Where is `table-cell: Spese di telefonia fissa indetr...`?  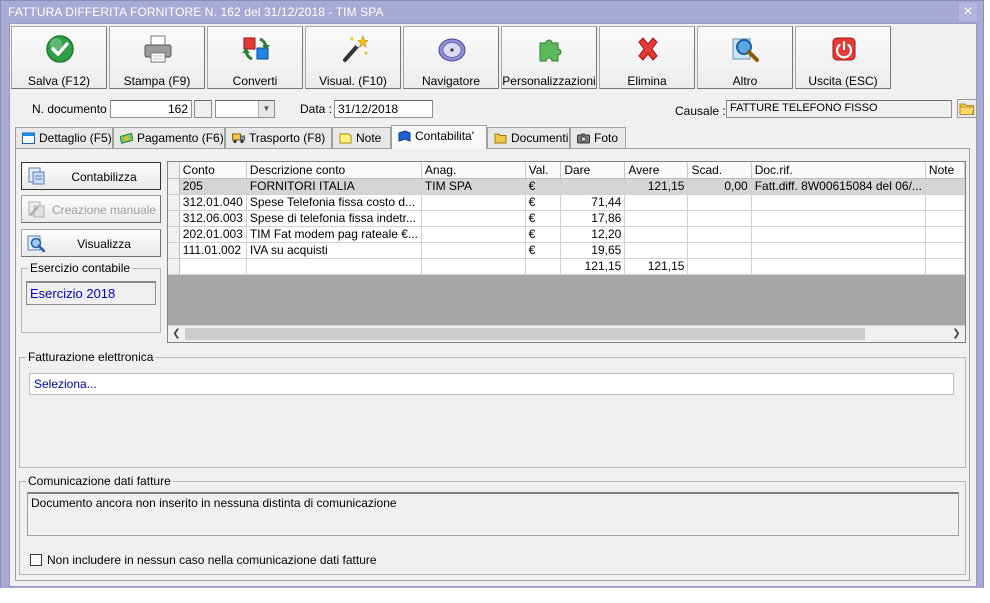 table-cell: Spese di telefonia fissa indetr... is located at coordinates (334, 218).